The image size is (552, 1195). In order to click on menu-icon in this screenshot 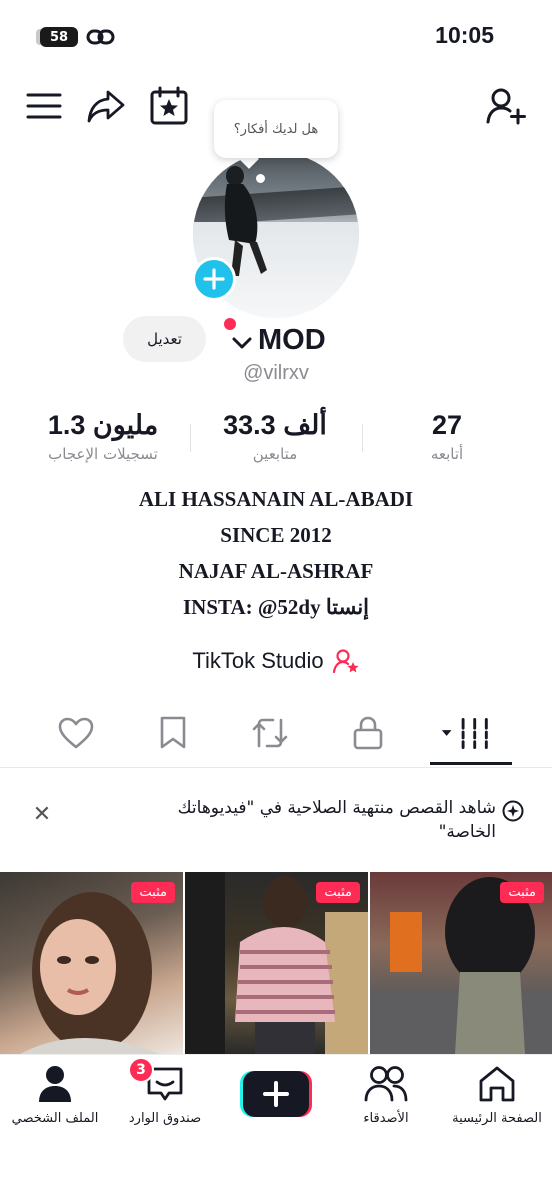, I will do `click(44, 106)`.